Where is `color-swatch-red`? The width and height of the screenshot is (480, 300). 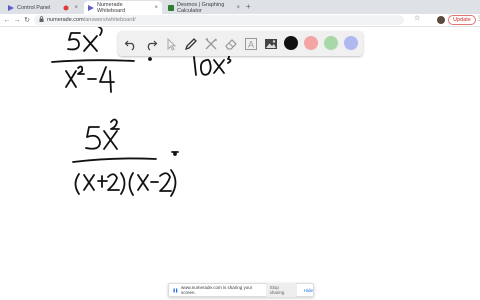 color-swatch-red is located at coordinates (311, 43).